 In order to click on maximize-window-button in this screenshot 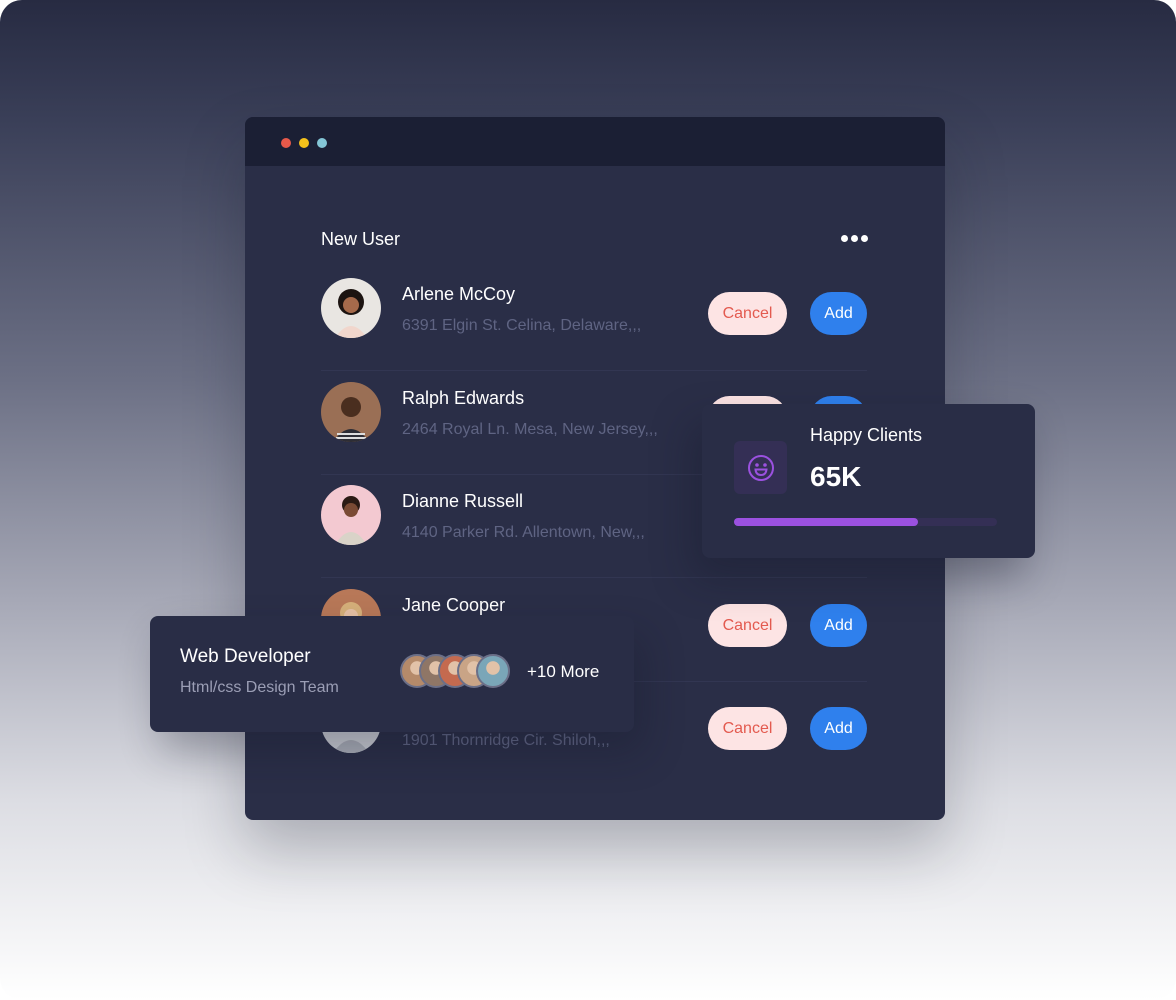, I will do `click(322, 143)`.